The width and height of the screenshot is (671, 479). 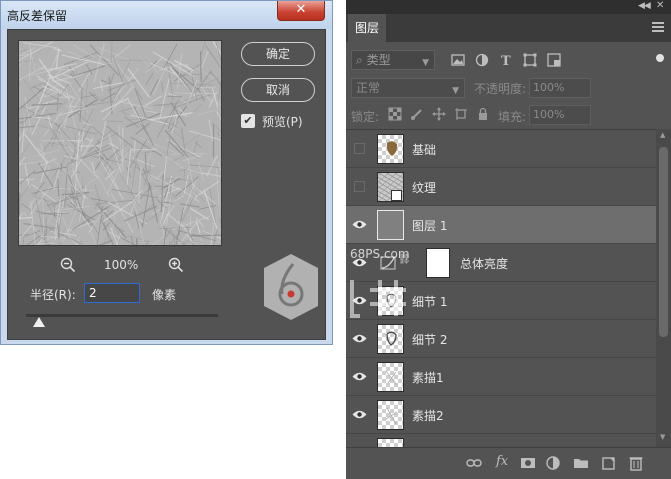 I want to click on watermark-site-text: 68PS.com, so click(x=380, y=254).